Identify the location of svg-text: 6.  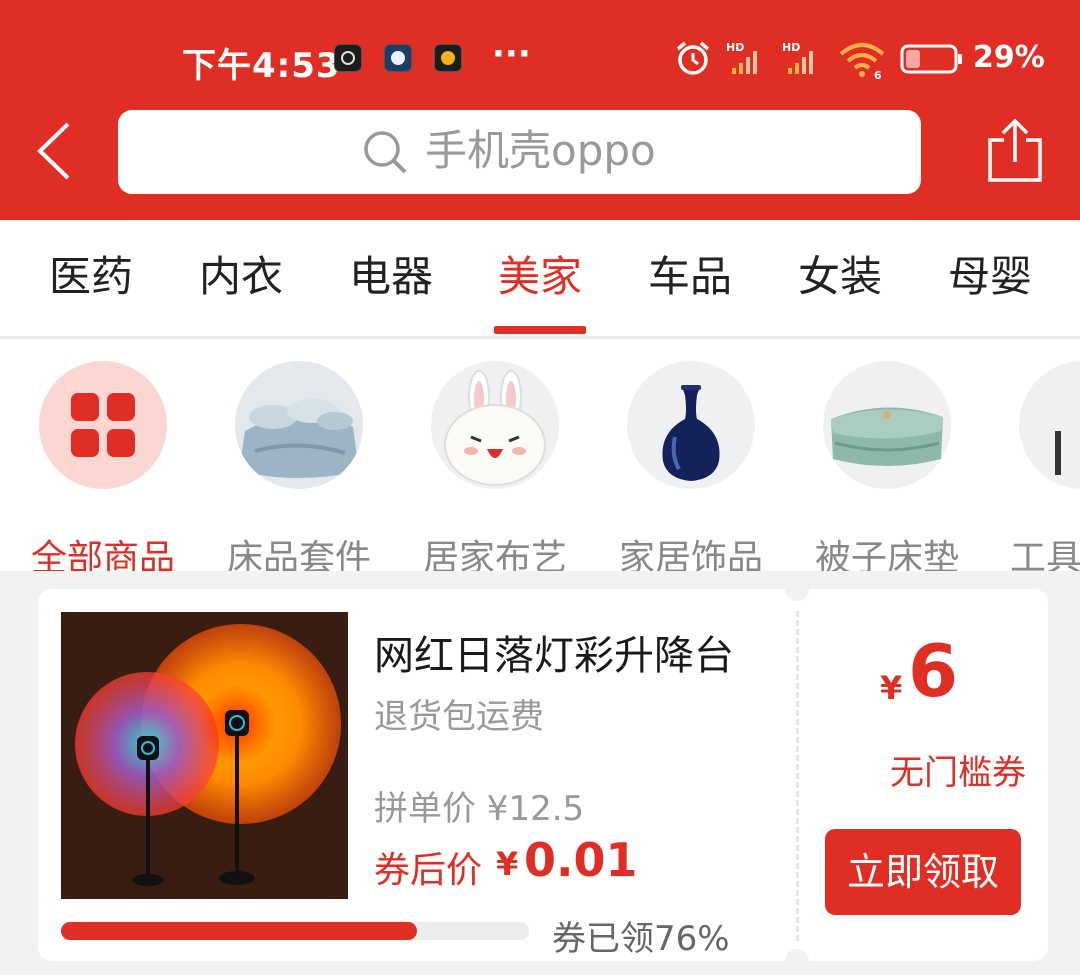
(878, 74).